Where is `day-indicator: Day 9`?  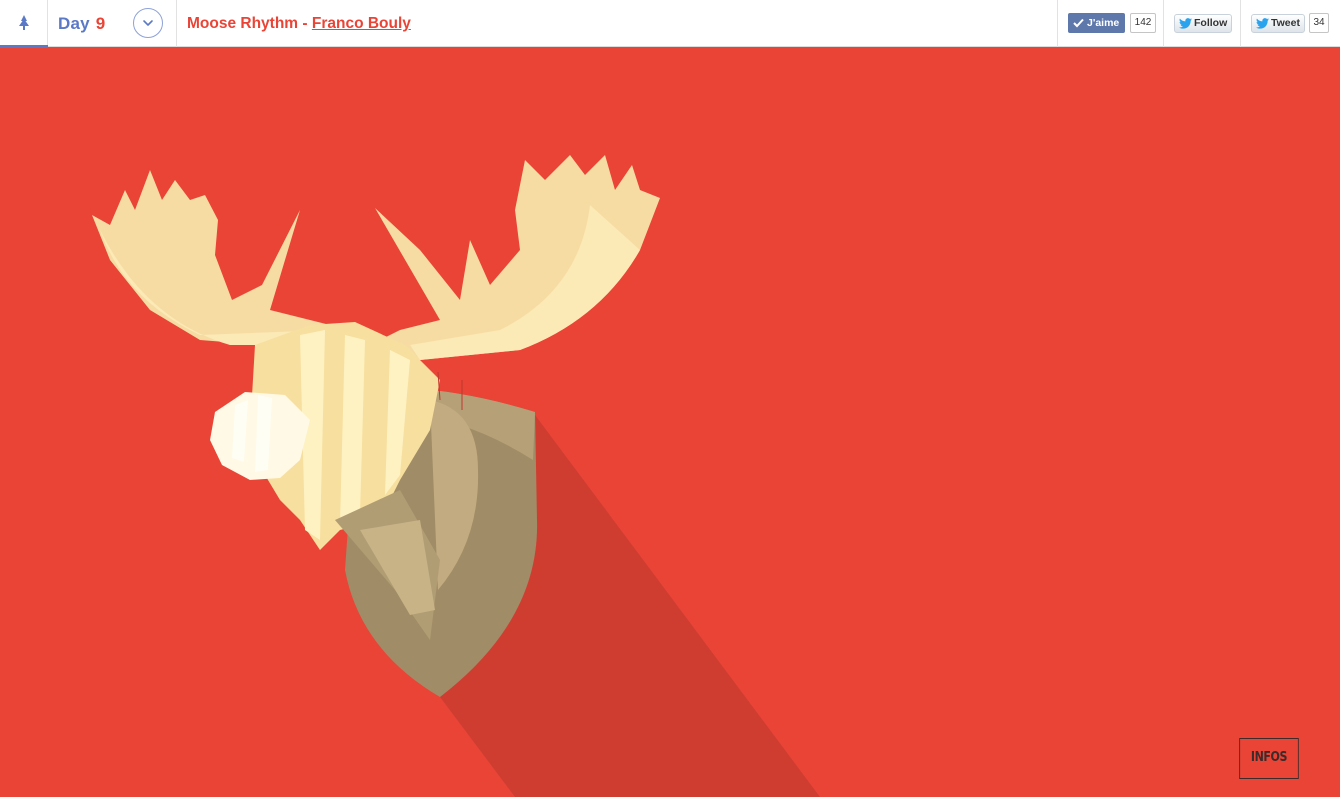 day-indicator: Day 9 is located at coordinates (81, 24).